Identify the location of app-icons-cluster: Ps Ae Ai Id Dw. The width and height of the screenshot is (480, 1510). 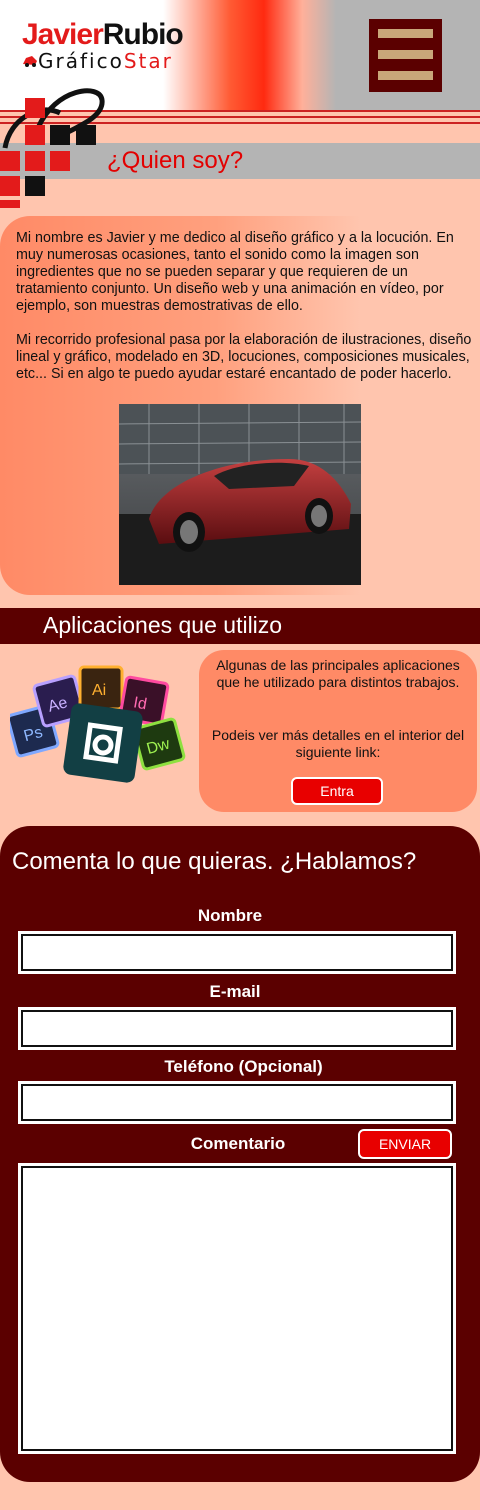
(98, 724).